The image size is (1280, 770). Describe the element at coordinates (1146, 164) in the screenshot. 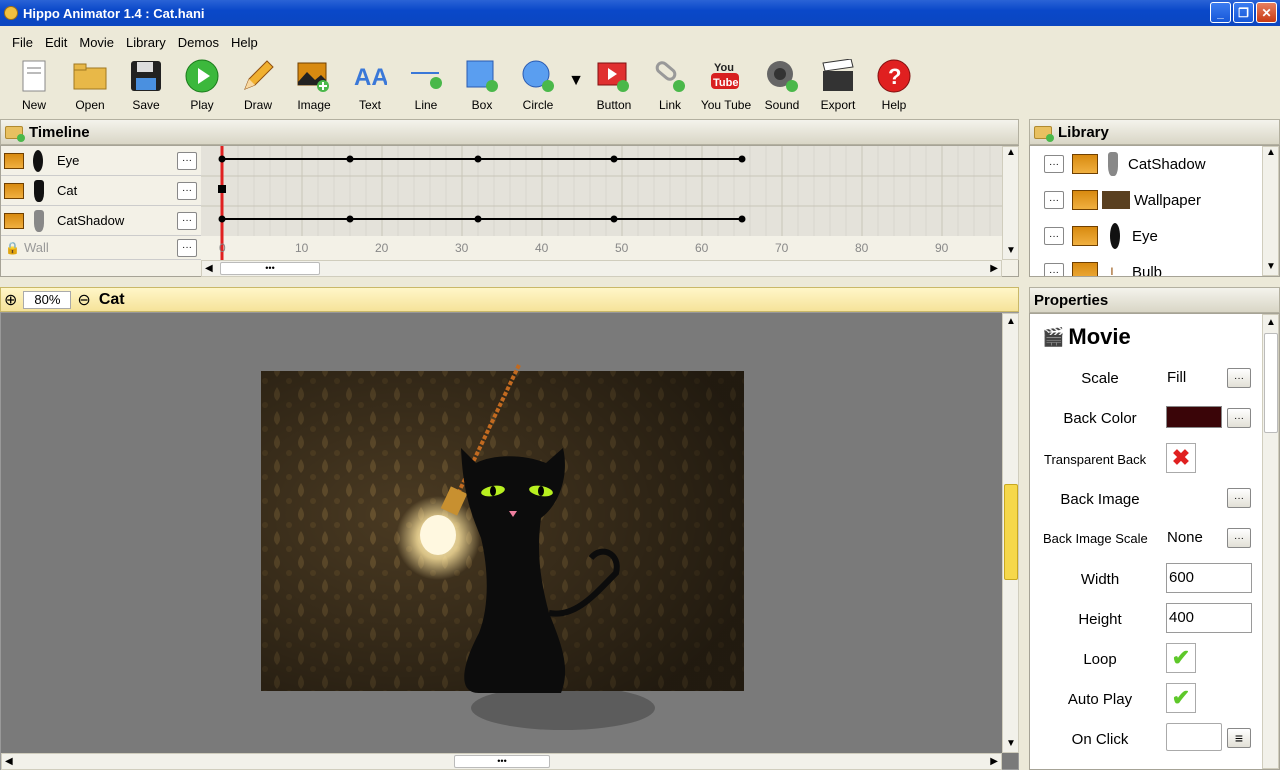

I see `library-item: ··· CatShadow` at that location.